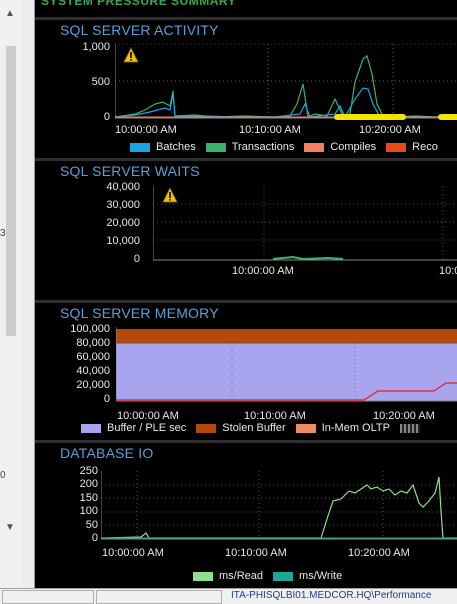  I want to click on dbio-chart, so click(279, 505).